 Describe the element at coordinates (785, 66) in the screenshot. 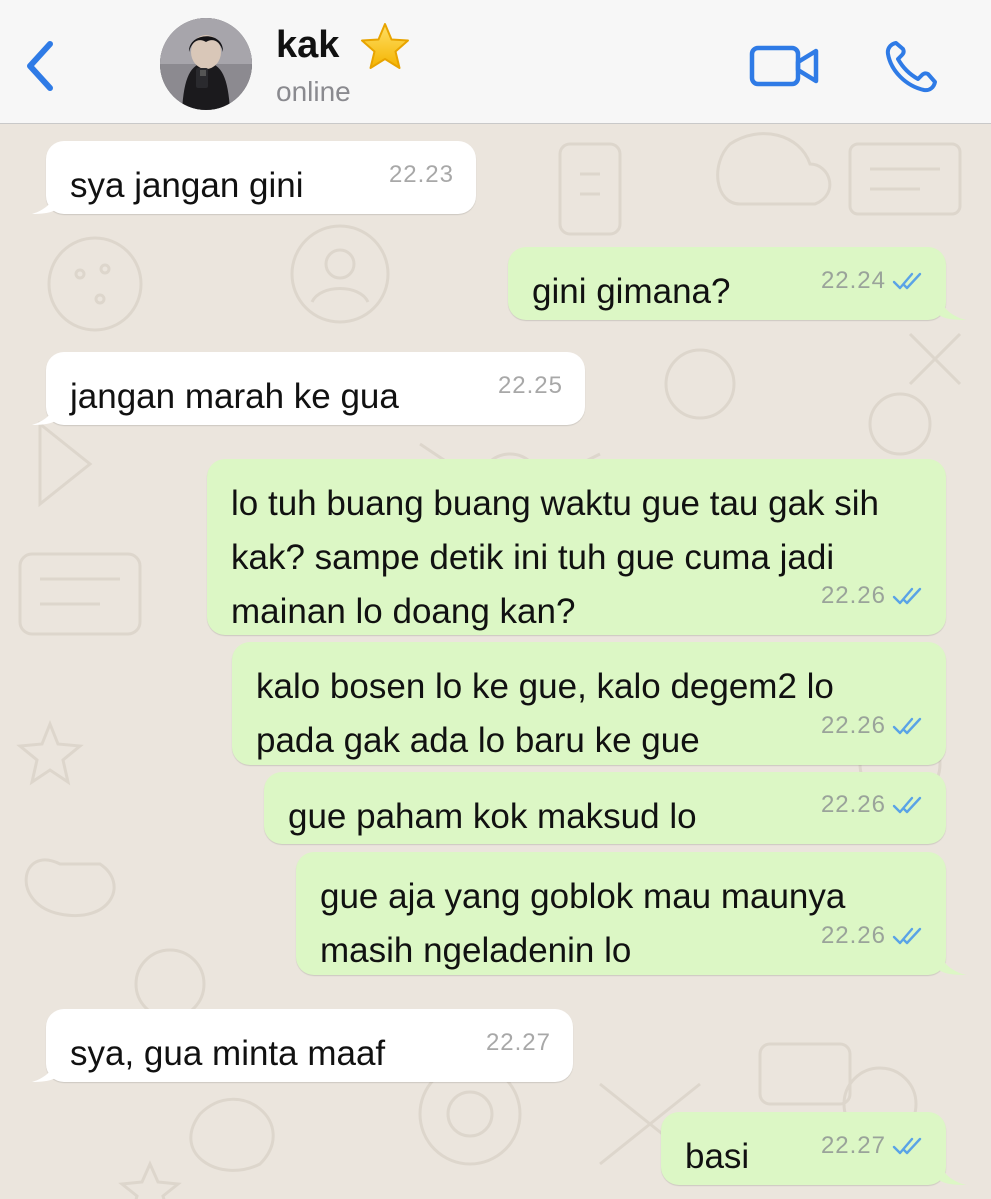

I see `video-camera-icon` at that location.